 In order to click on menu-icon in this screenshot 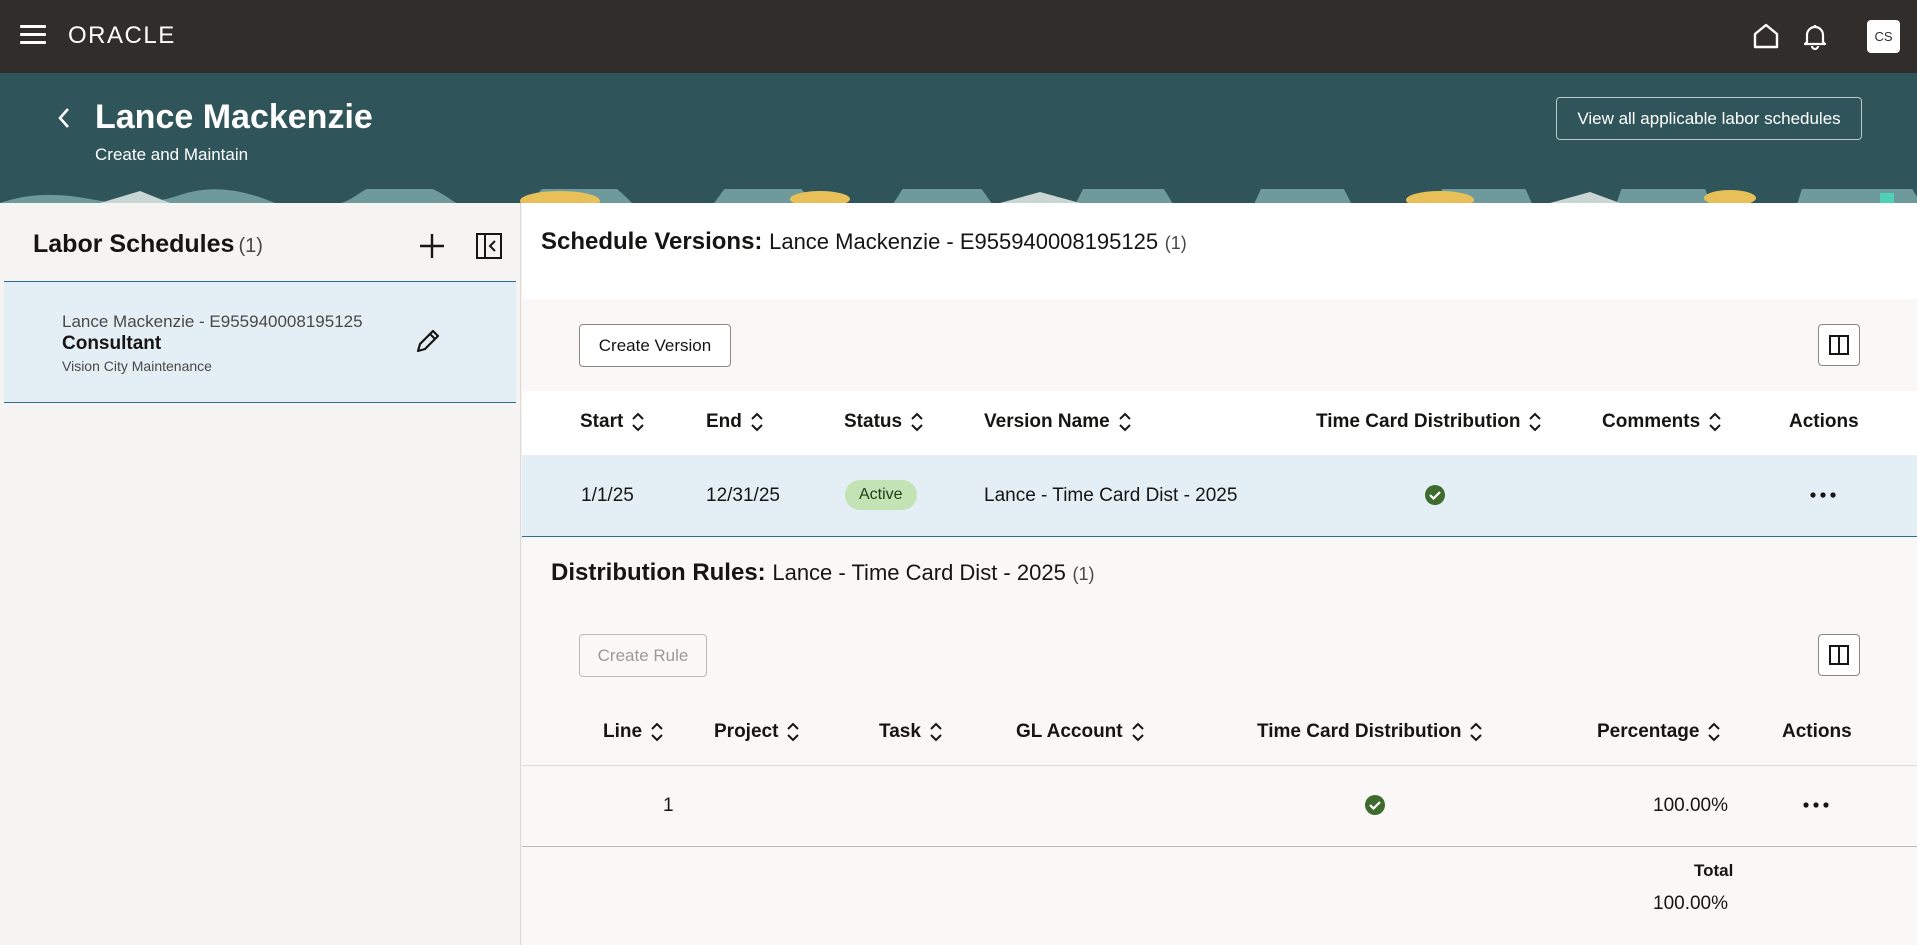, I will do `click(33, 36)`.